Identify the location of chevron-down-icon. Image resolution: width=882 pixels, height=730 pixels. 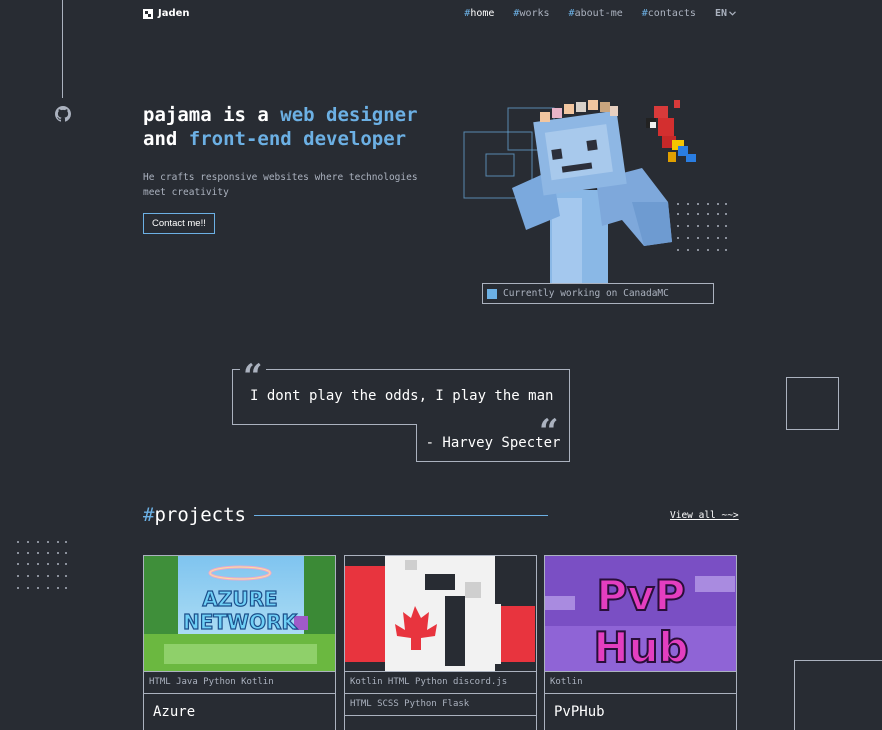
(732, 13).